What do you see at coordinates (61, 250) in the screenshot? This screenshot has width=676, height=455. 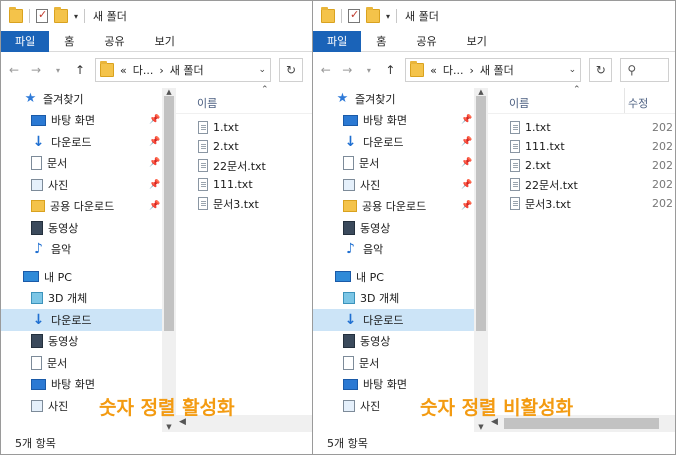 I see `nav-item-label: 음악` at bounding box center [61, 250].